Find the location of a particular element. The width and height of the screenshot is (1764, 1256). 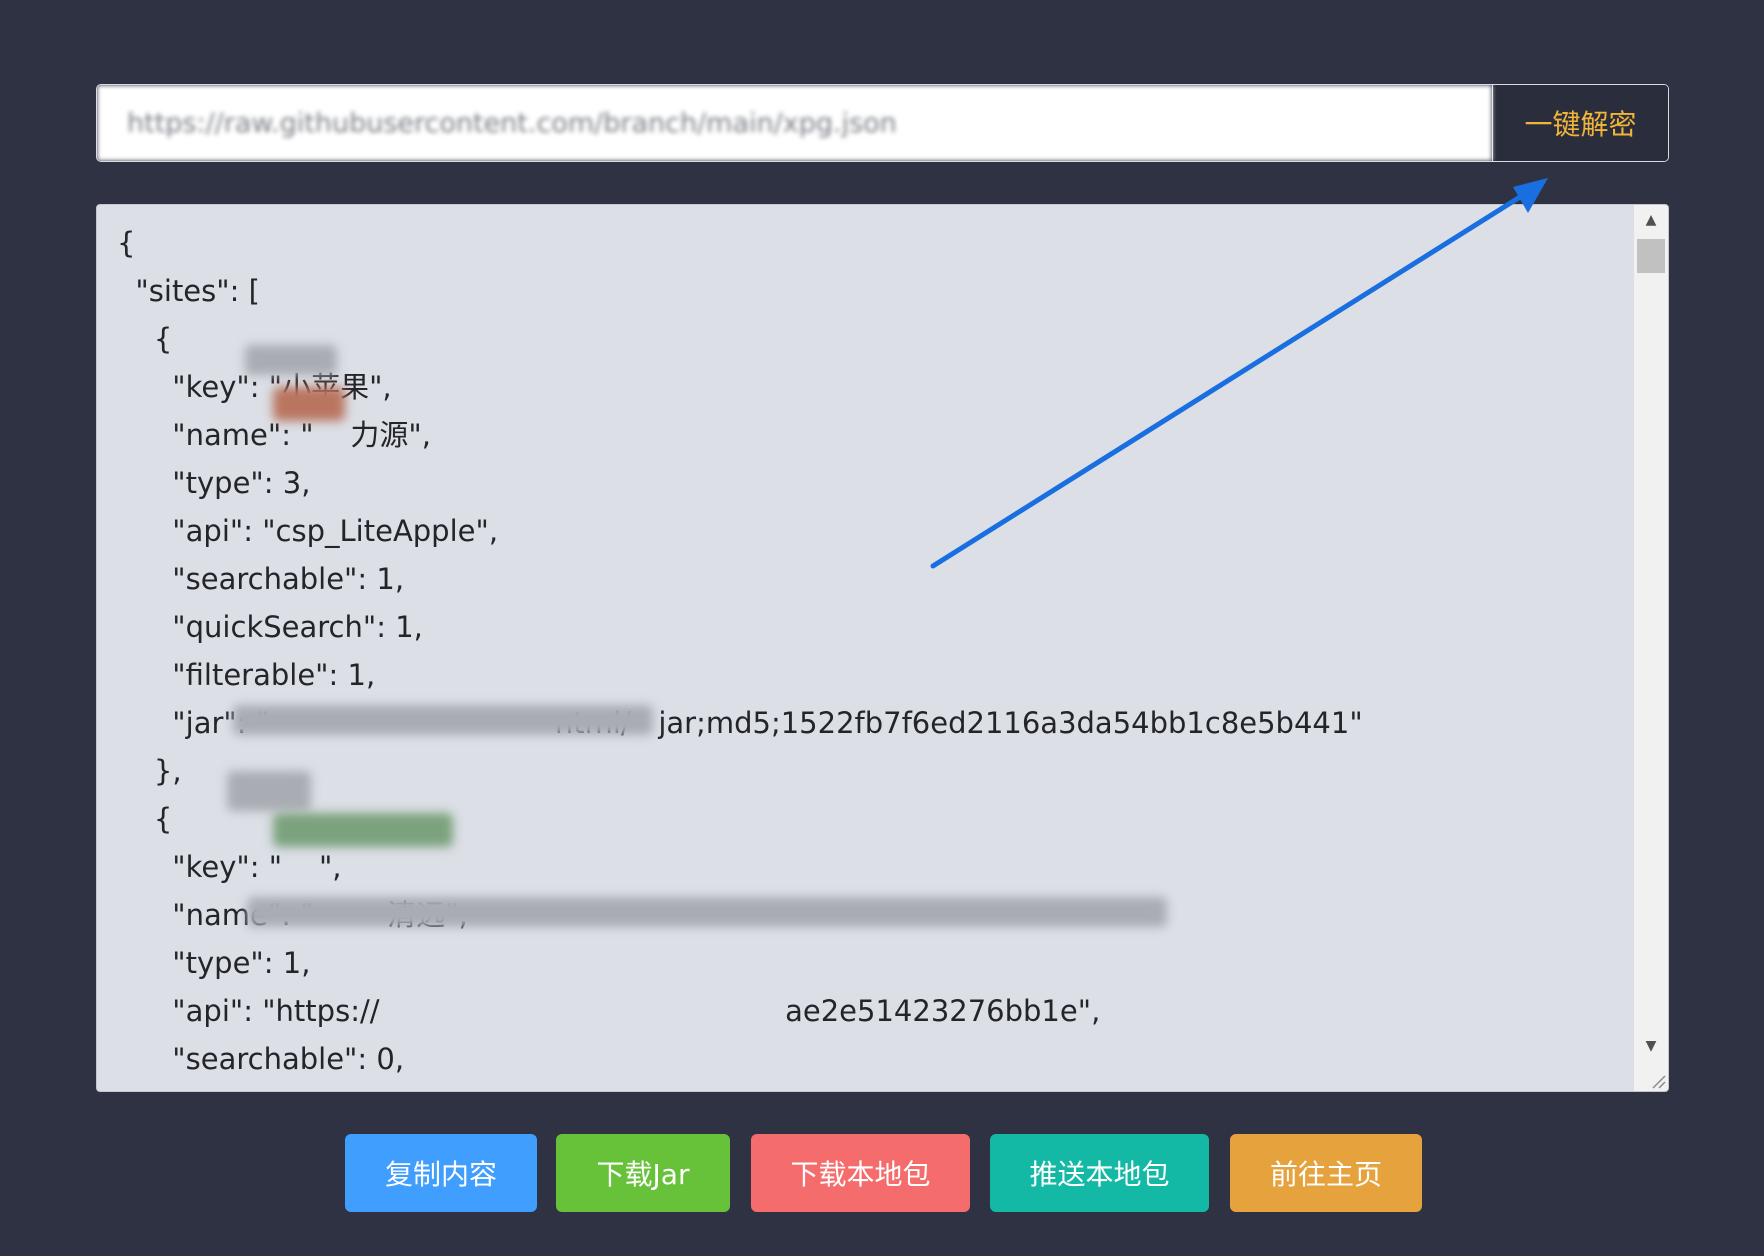

code-line: "quickSearch": 1, is located at coordinates (270, 627).